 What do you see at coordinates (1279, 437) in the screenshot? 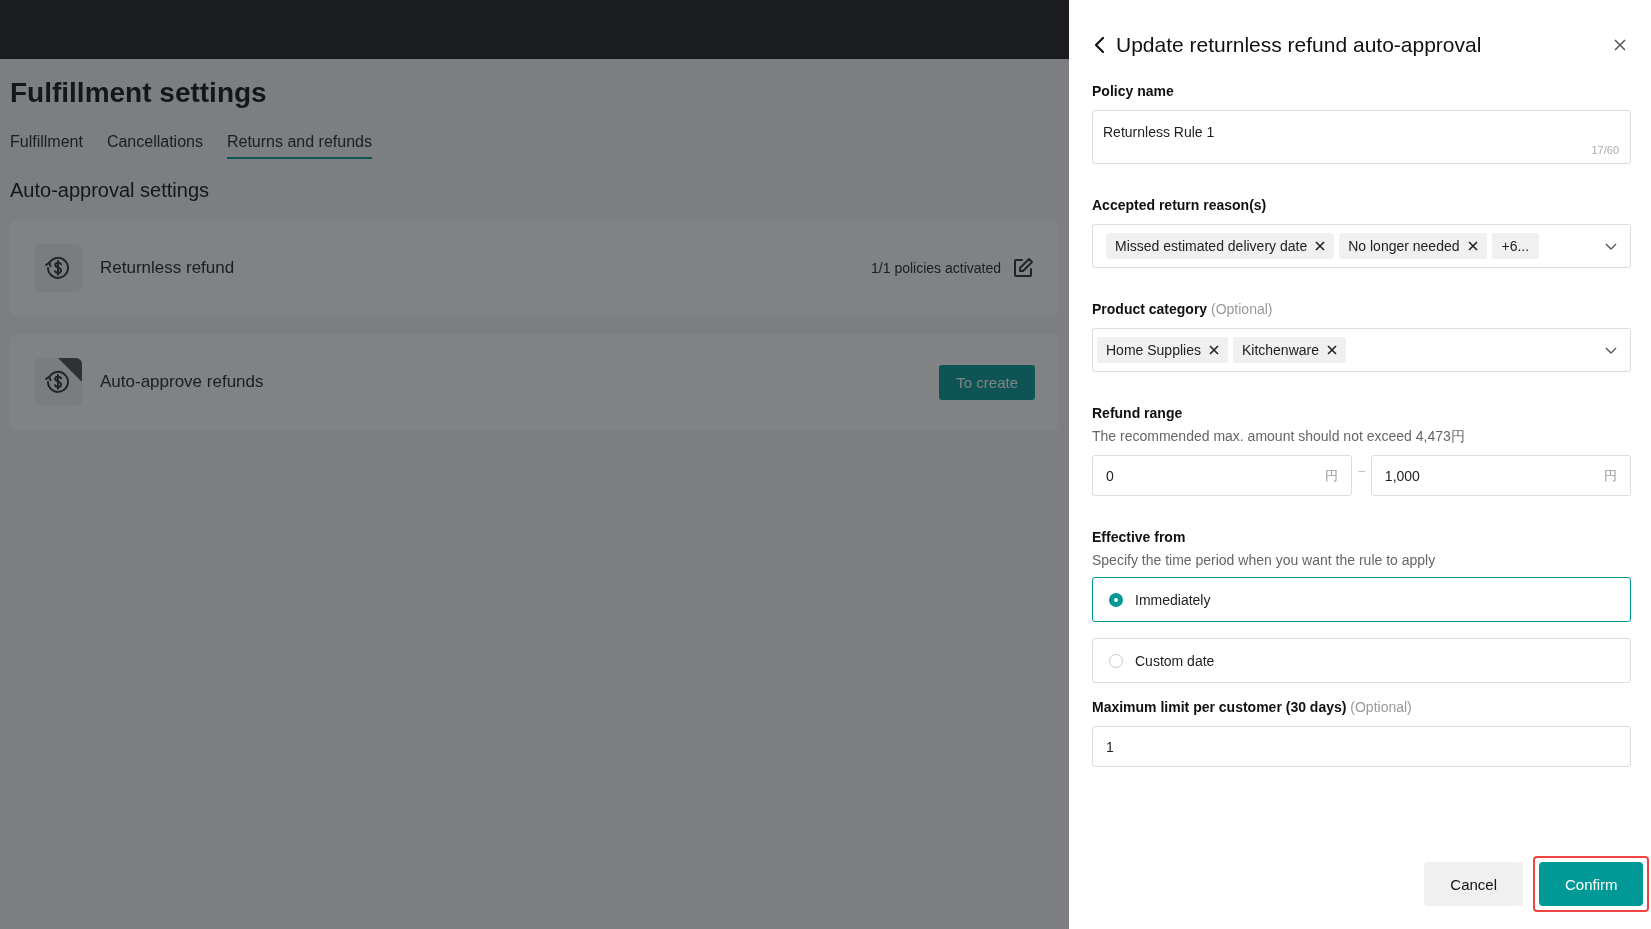
I see `field-hint: The recommended max. amount should not exceed 4,473円` at bounding box center [1279, 437].